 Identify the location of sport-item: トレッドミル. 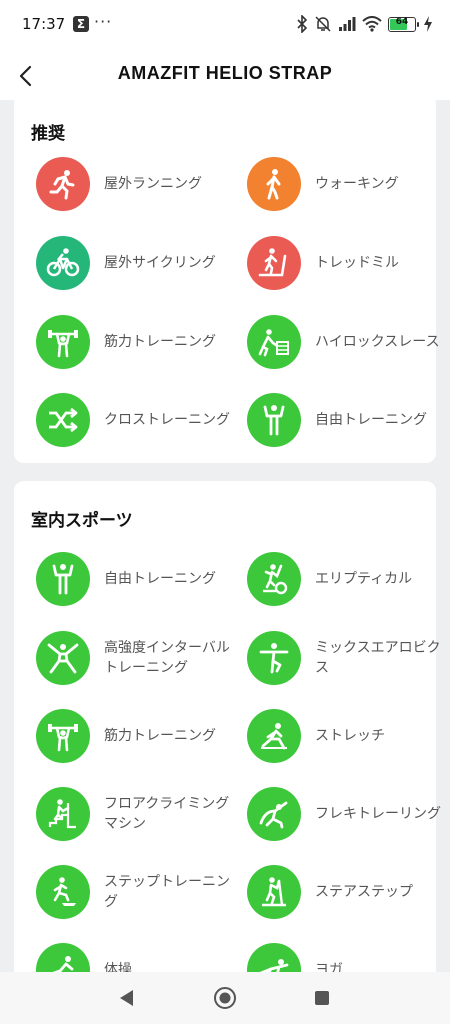
(347, 263).